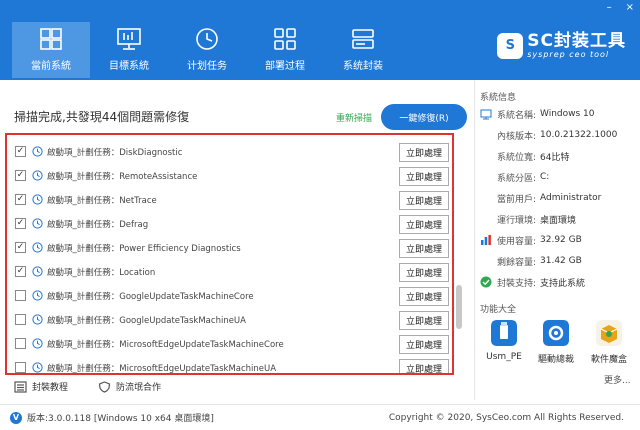 This screenshot has height=430, width=640. What do you see at coordinates (620, 7) in the screenshot?
I see `window-controls: – ×` at bounding box center [620, 7].